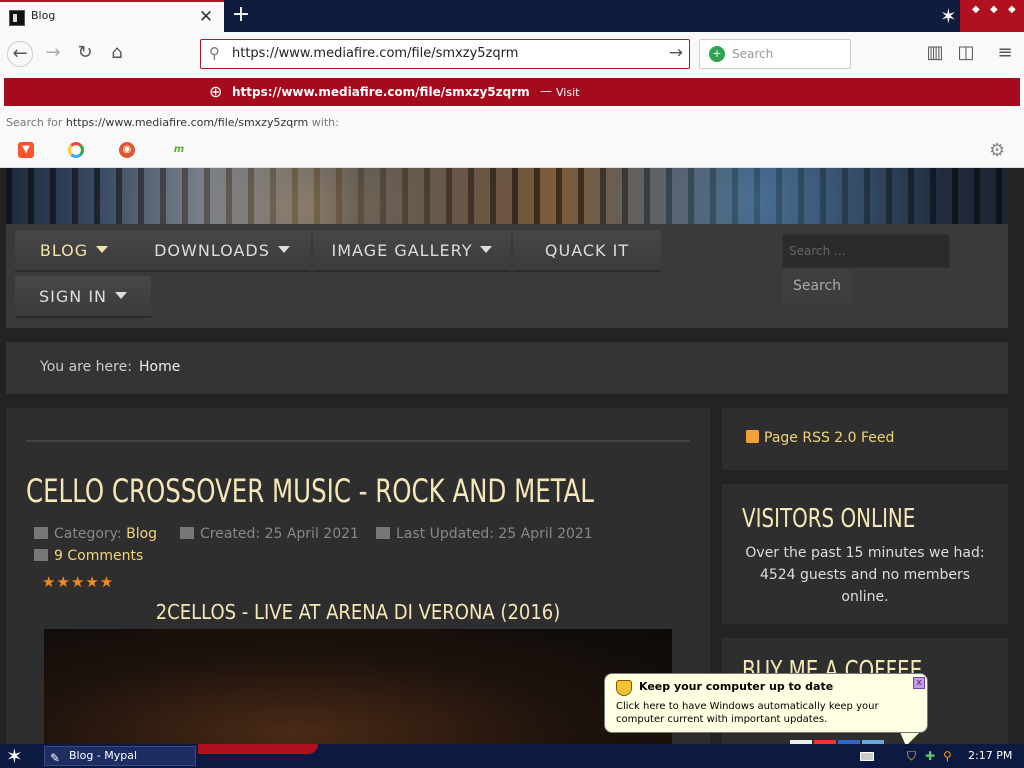  What do you see at coordinates (997, 150) in the screenshot?
I see `gear-icon: ⚙` at bounding box center [997, 150].